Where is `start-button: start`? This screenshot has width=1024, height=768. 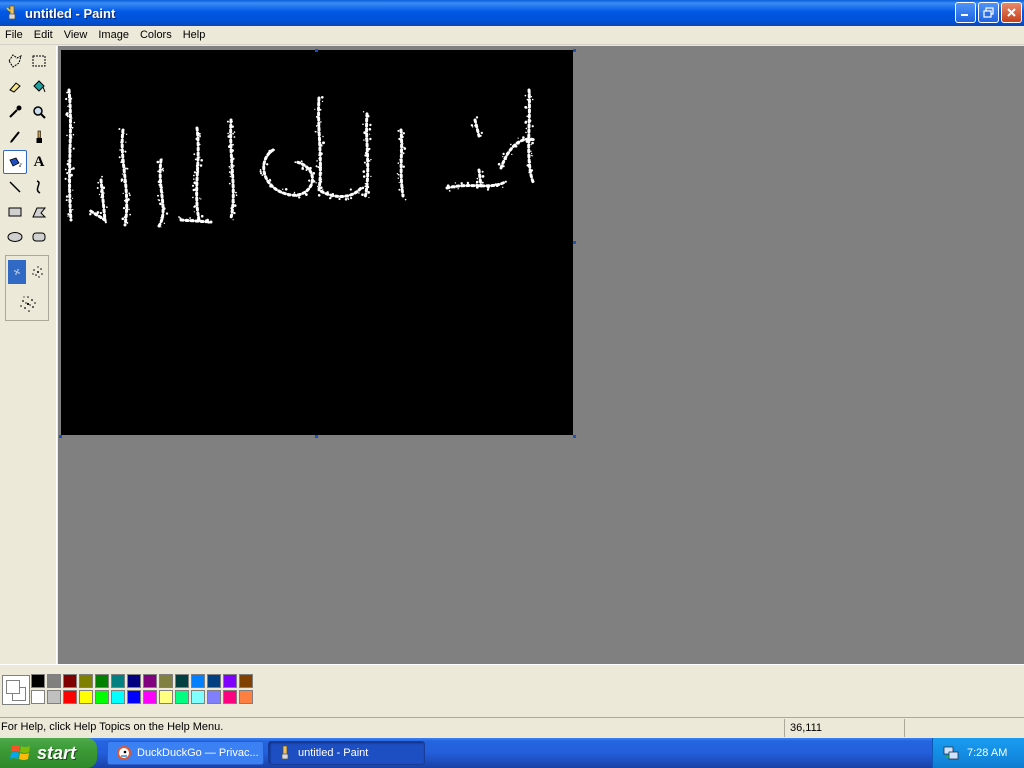
start-button: start is located at coordinates (48, 753).